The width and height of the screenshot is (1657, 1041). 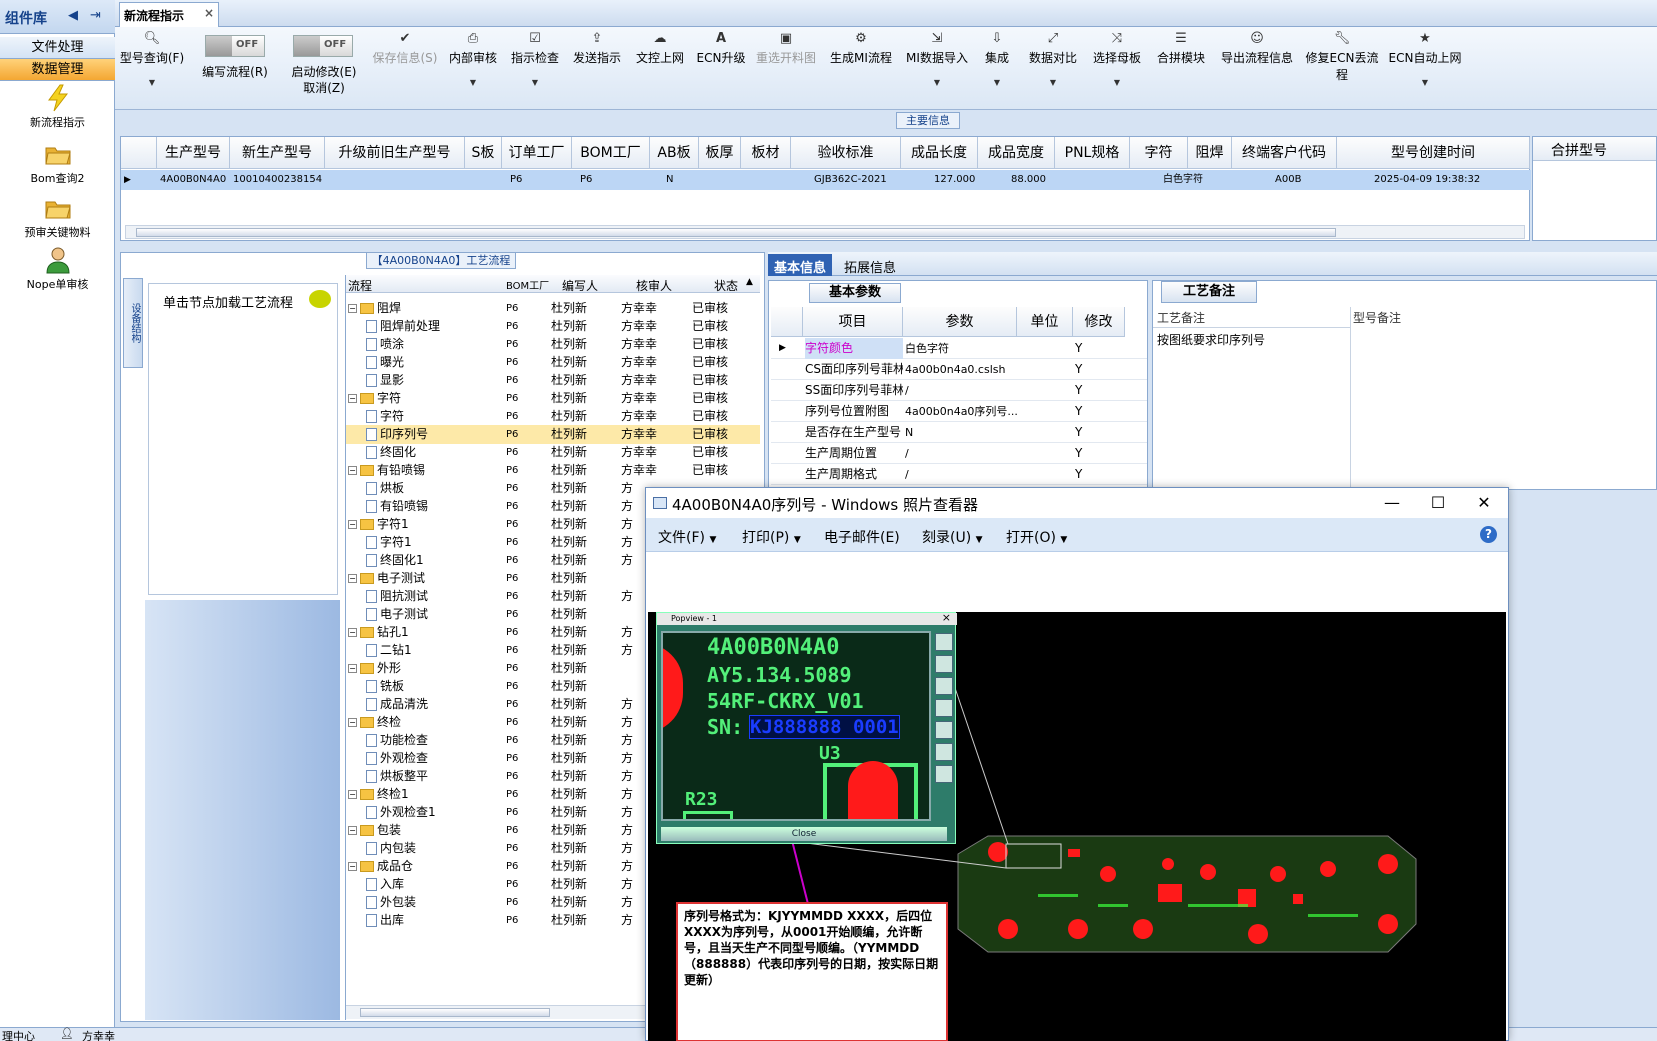 What do you see at coordinates (385, 362) in the screenshot?
I see `tree-node: 曝光` at bounding box center [385, 362].